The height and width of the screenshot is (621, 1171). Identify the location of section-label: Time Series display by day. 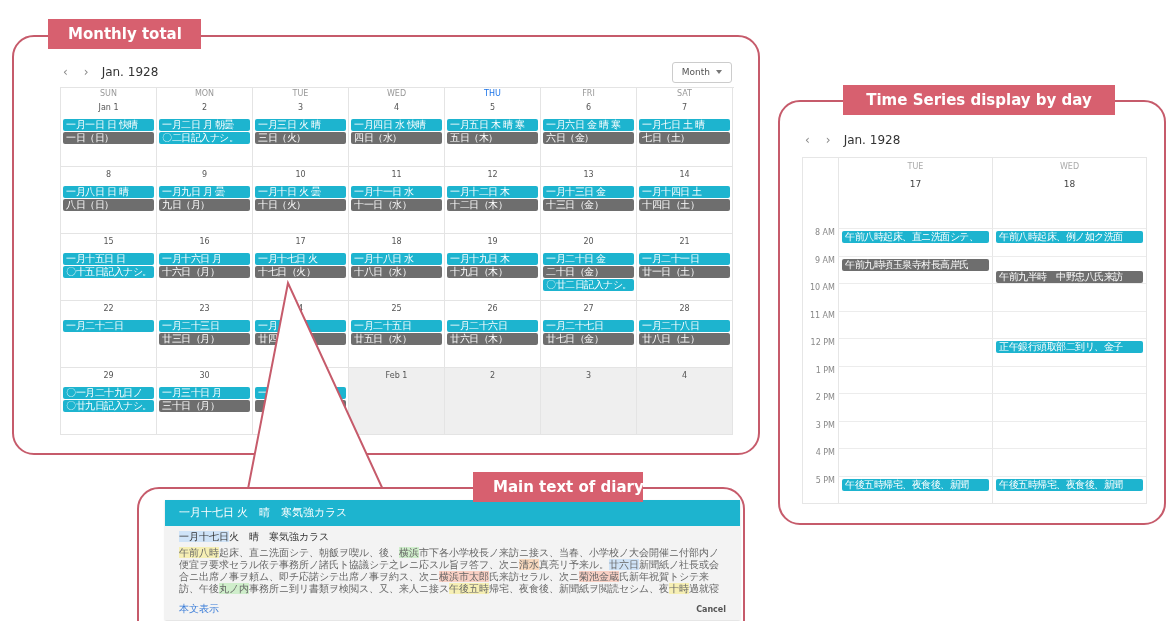
(979, 100).